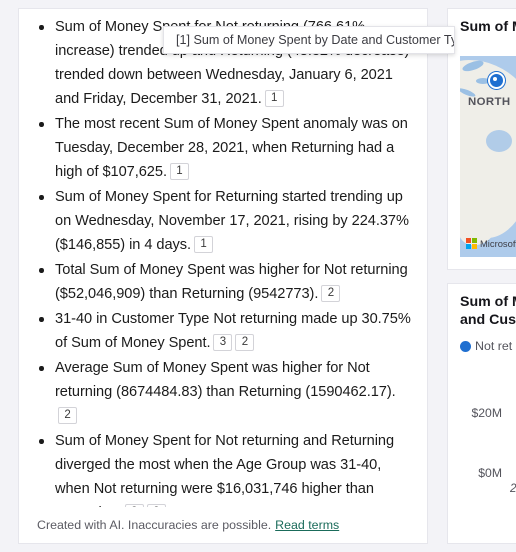 The image size is (516, 552). I want to click on attribution-label: Microsoft, so click(498, 243).